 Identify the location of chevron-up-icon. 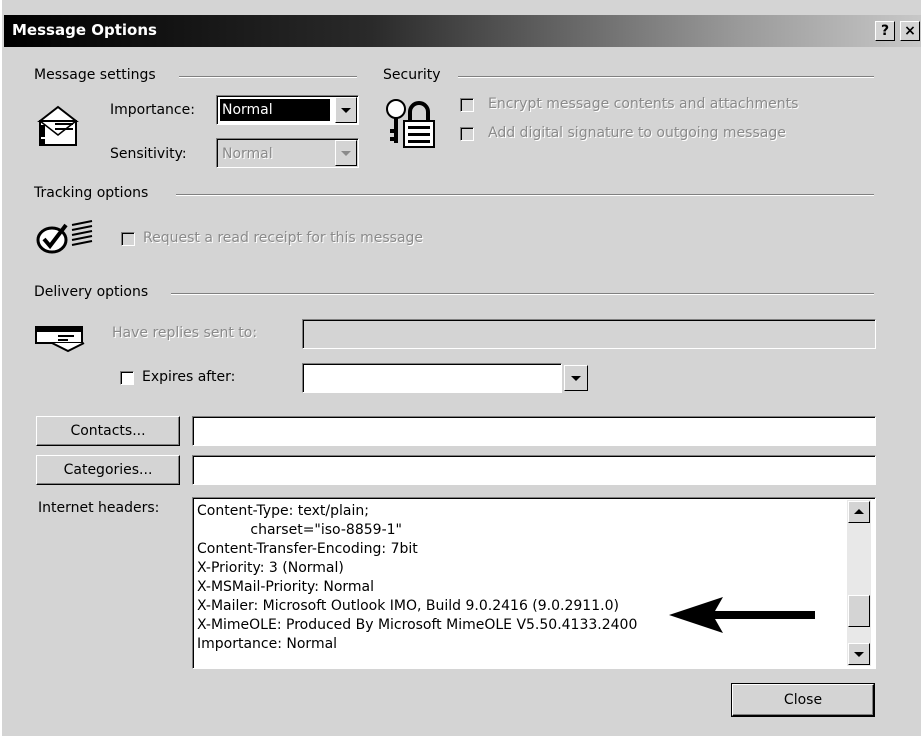
(859, 511).